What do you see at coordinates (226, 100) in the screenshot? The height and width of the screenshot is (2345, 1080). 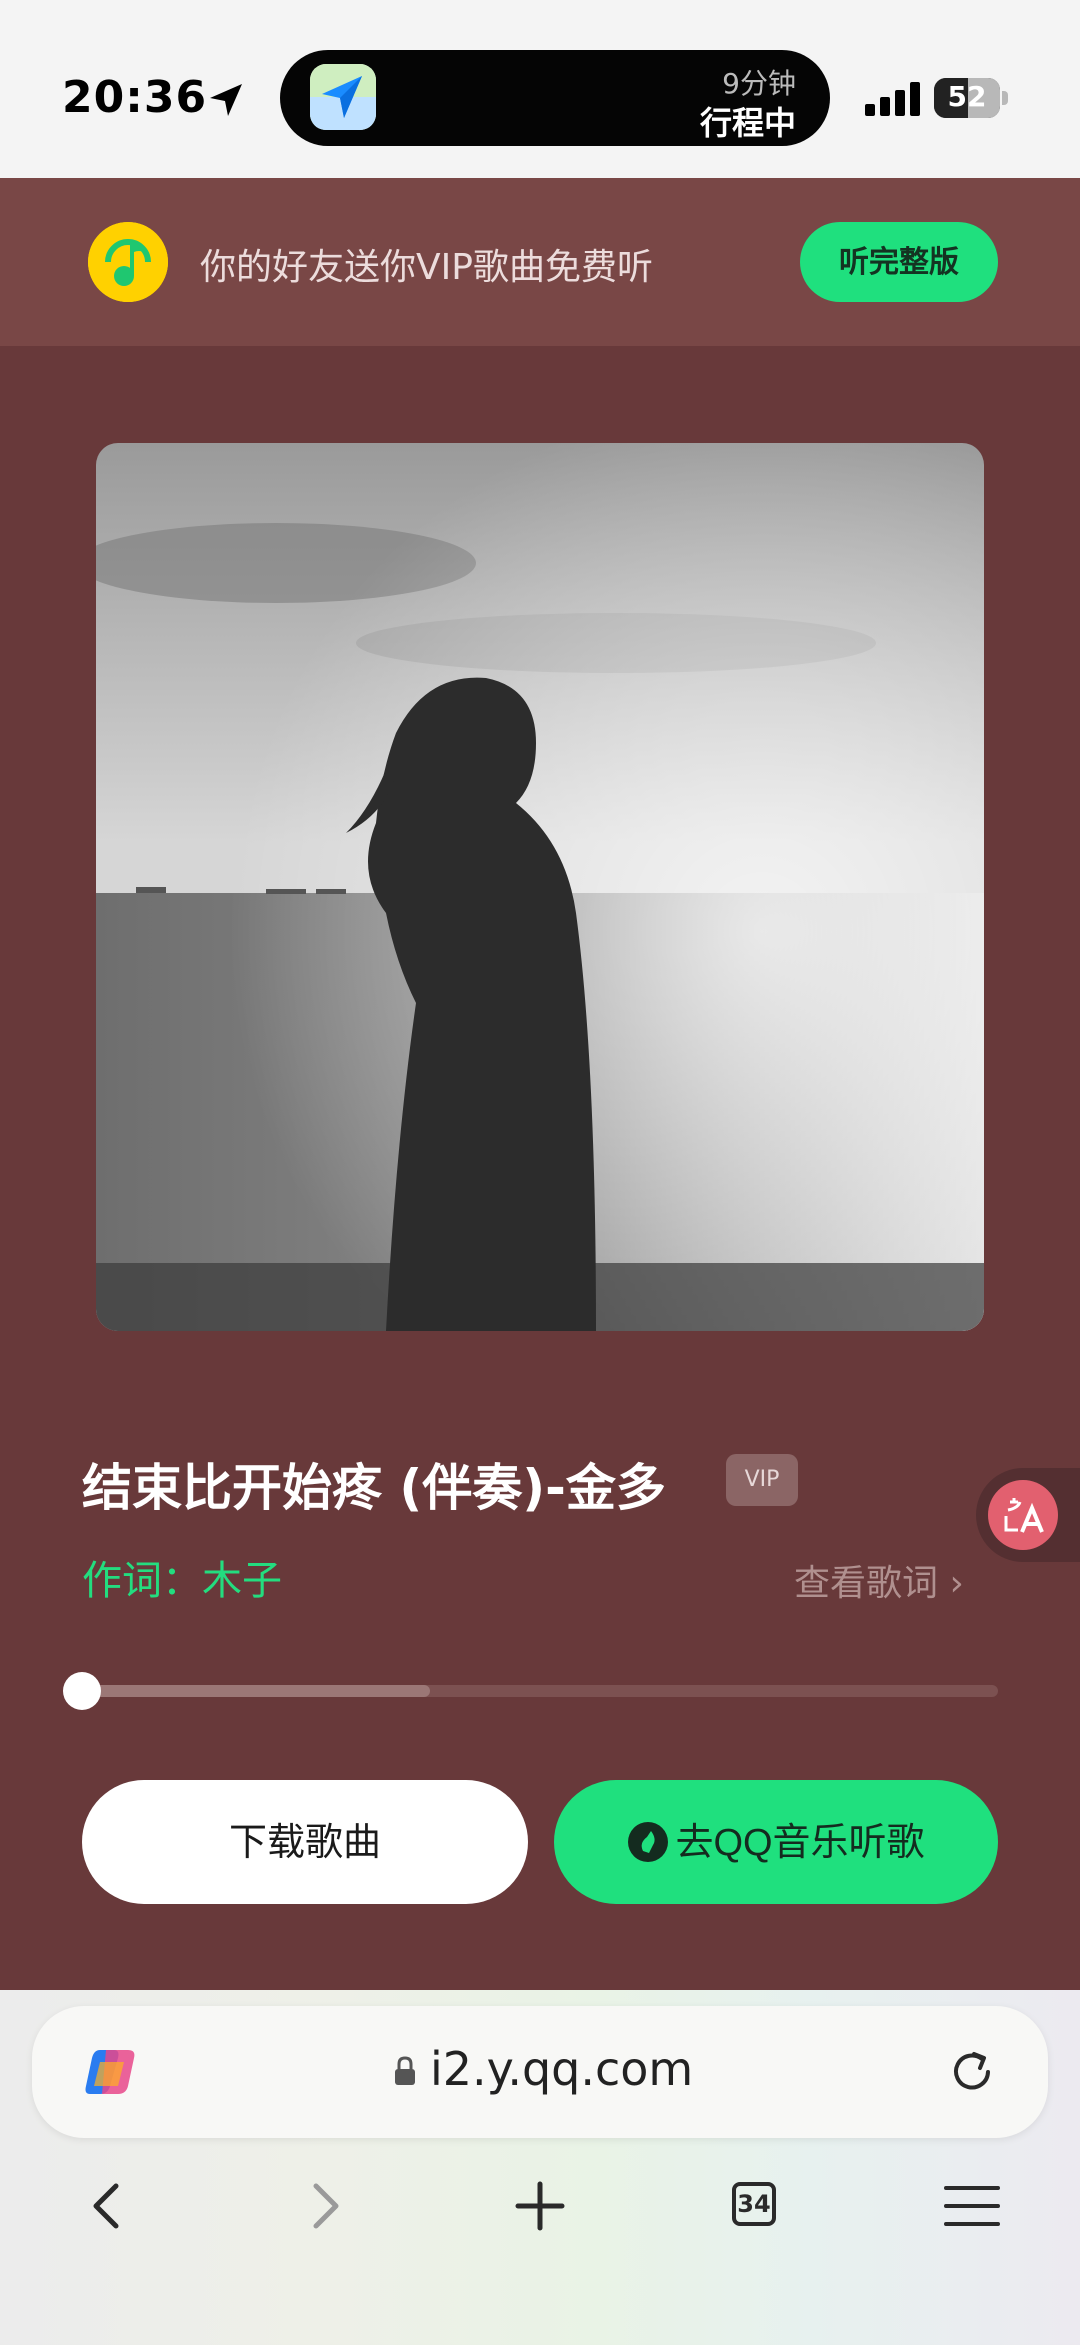 I see `location-arrow-icon` at bounding box center [226, 100].